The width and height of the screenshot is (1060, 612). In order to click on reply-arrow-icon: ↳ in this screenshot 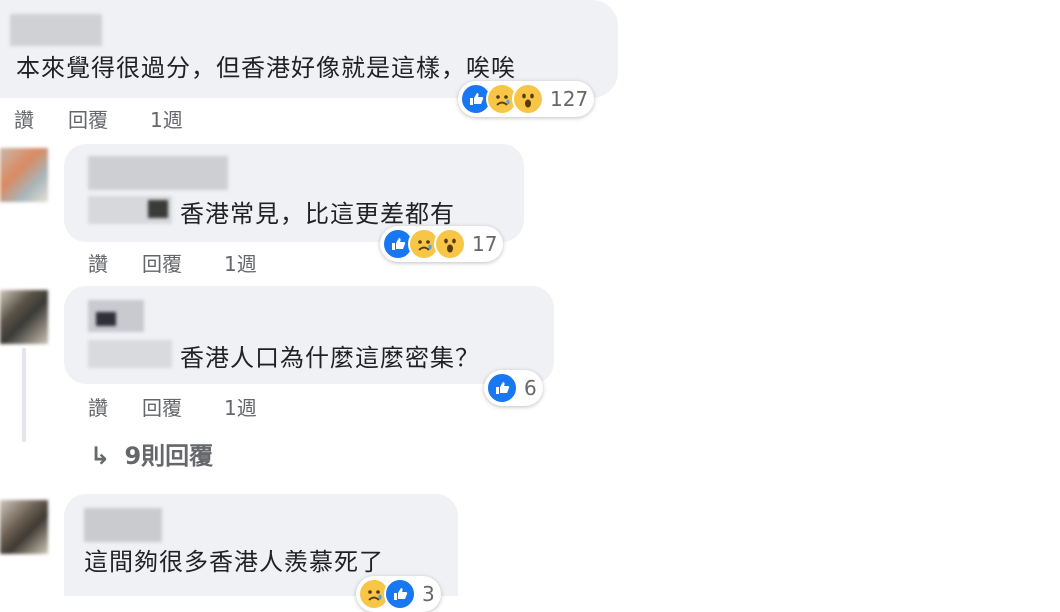, I will do `click(100, 456)`.